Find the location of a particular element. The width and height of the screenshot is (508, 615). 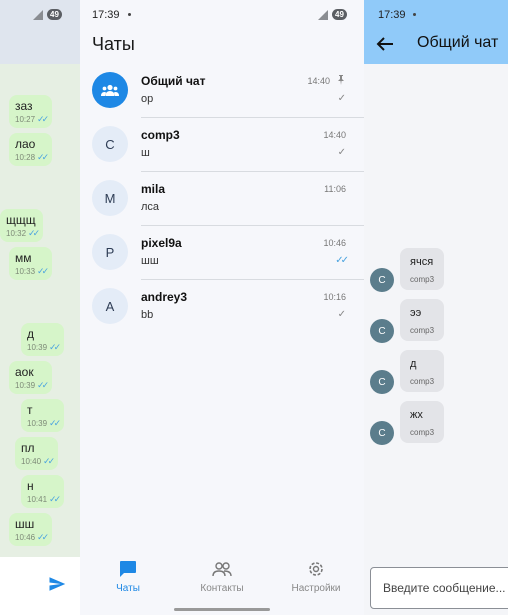

chat-item-pixel9a: P pixel9a шш 10:46 ✓✓ is located at coordinates (222, 253).